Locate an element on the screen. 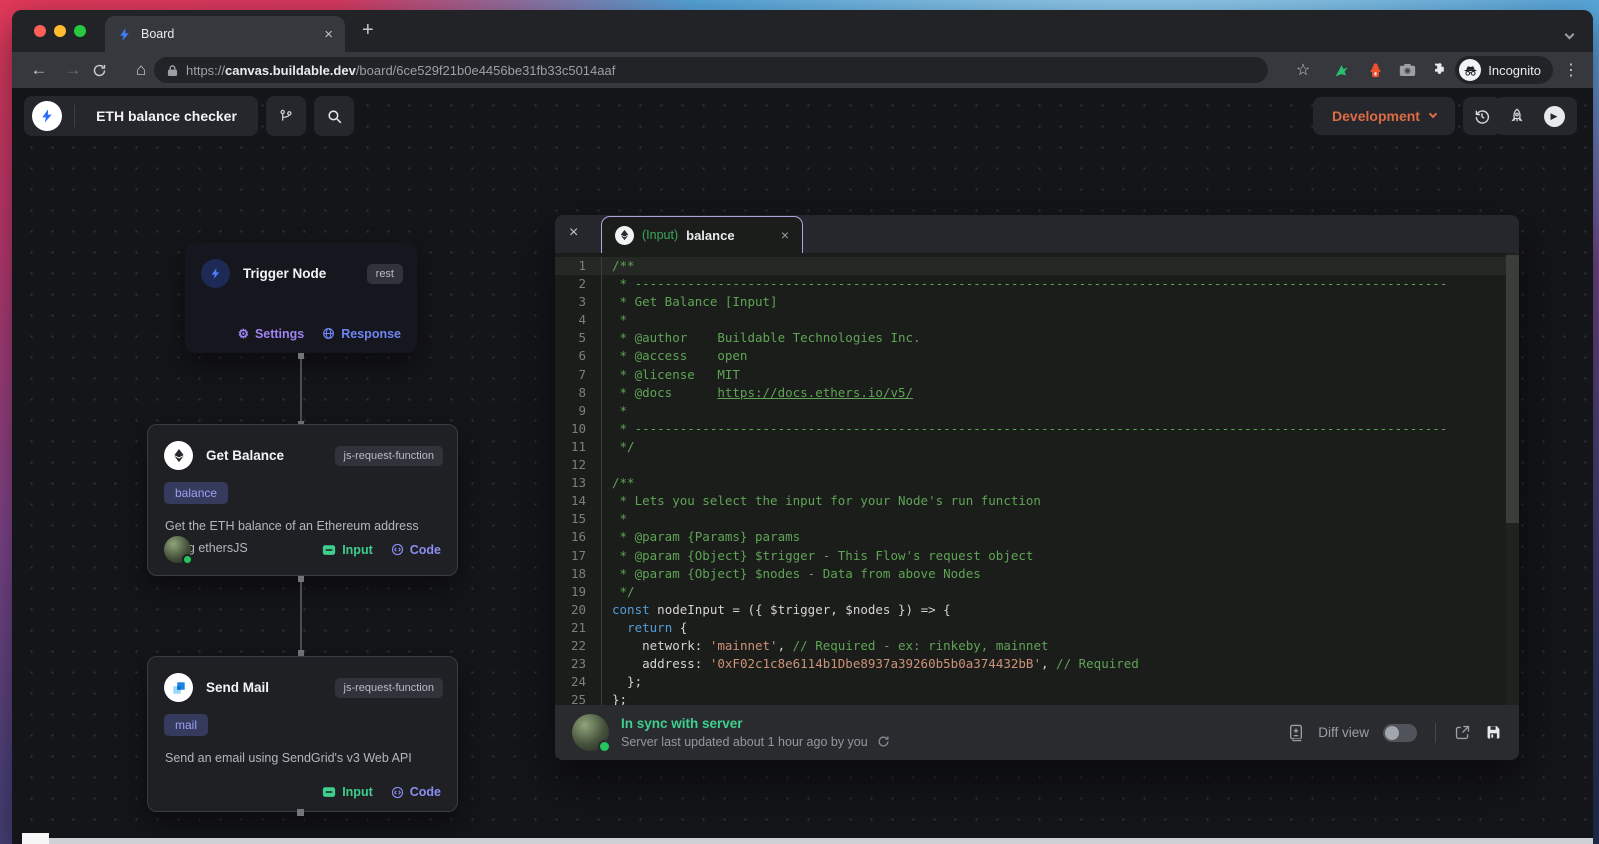 The width and height of the screenshot is (1599, 844). get-balance-title: Get Balance is located at coordinates (245, 455).